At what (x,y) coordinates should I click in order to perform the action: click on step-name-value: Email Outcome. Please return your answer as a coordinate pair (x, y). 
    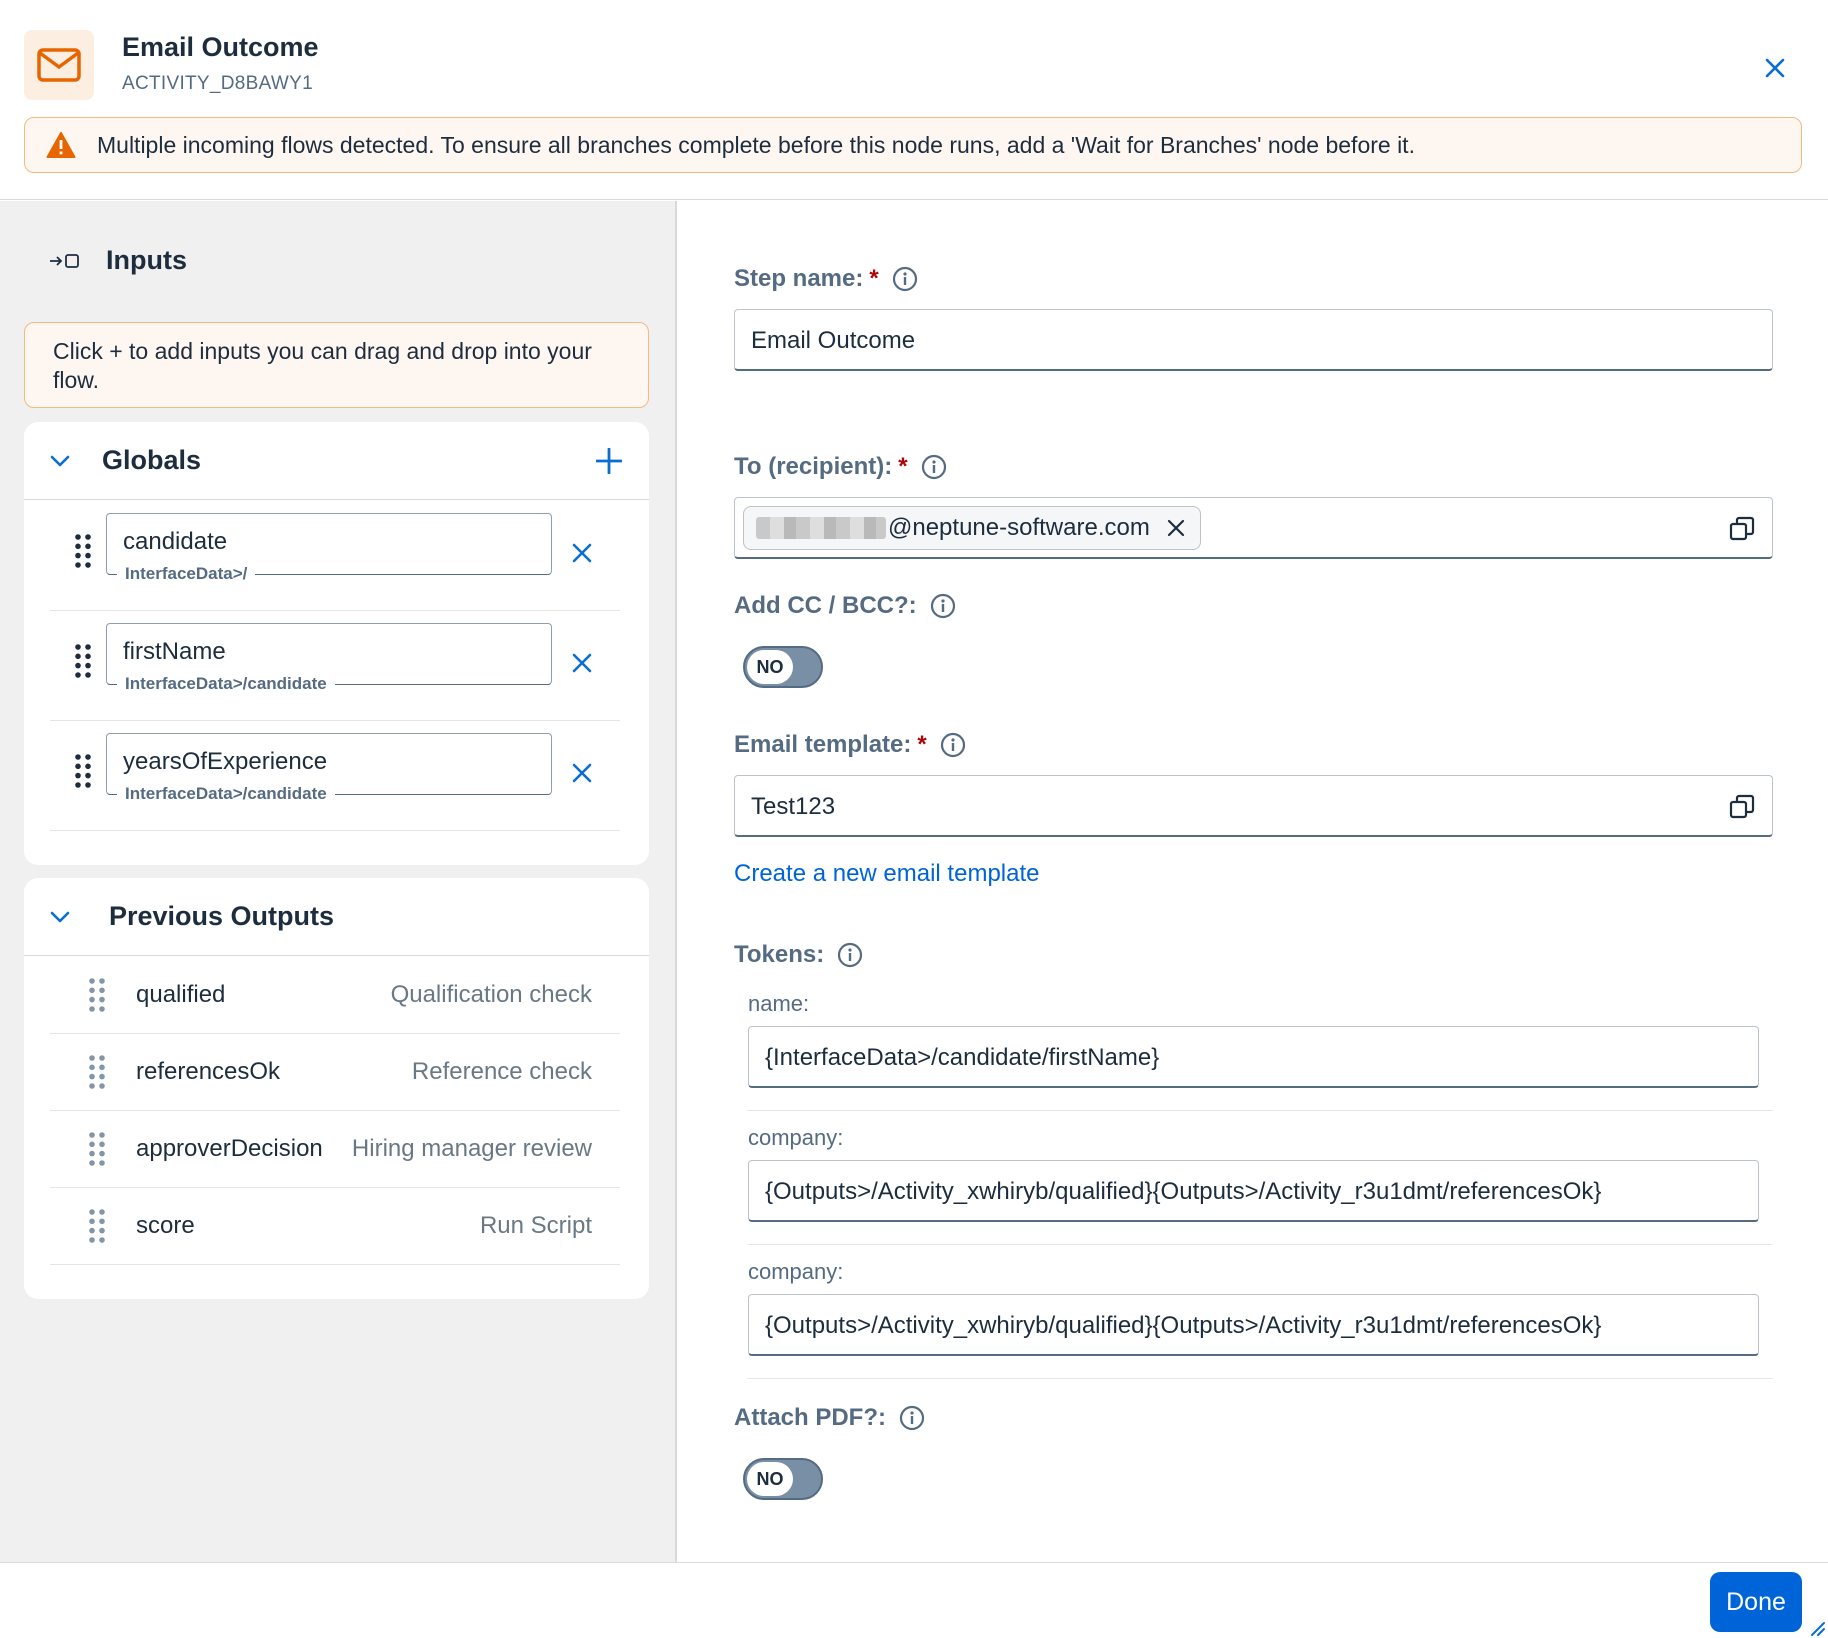
    Looking at the image, I should click on (833, 340).